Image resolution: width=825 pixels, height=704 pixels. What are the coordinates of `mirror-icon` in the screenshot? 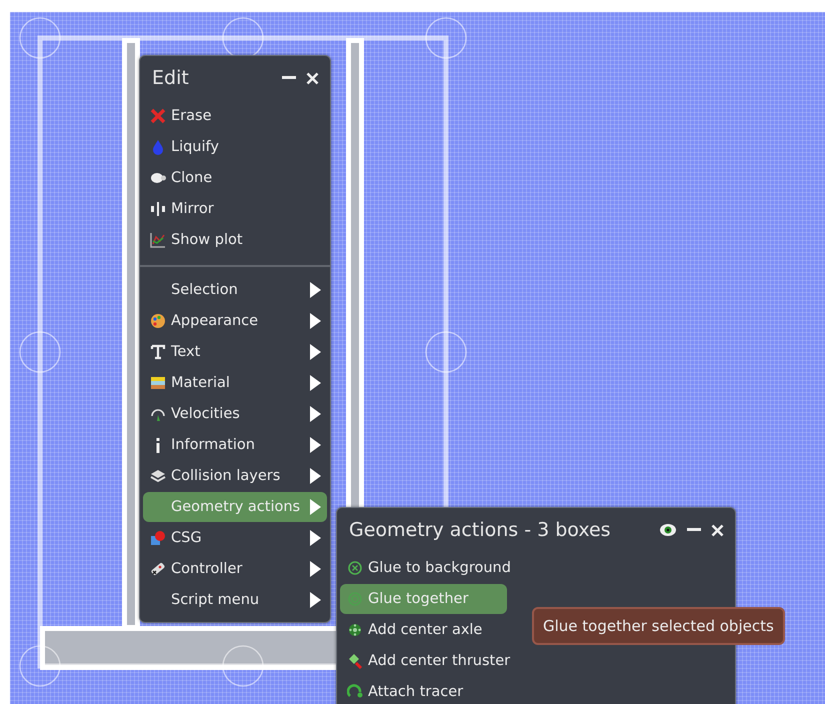 It's located at (158, 209).